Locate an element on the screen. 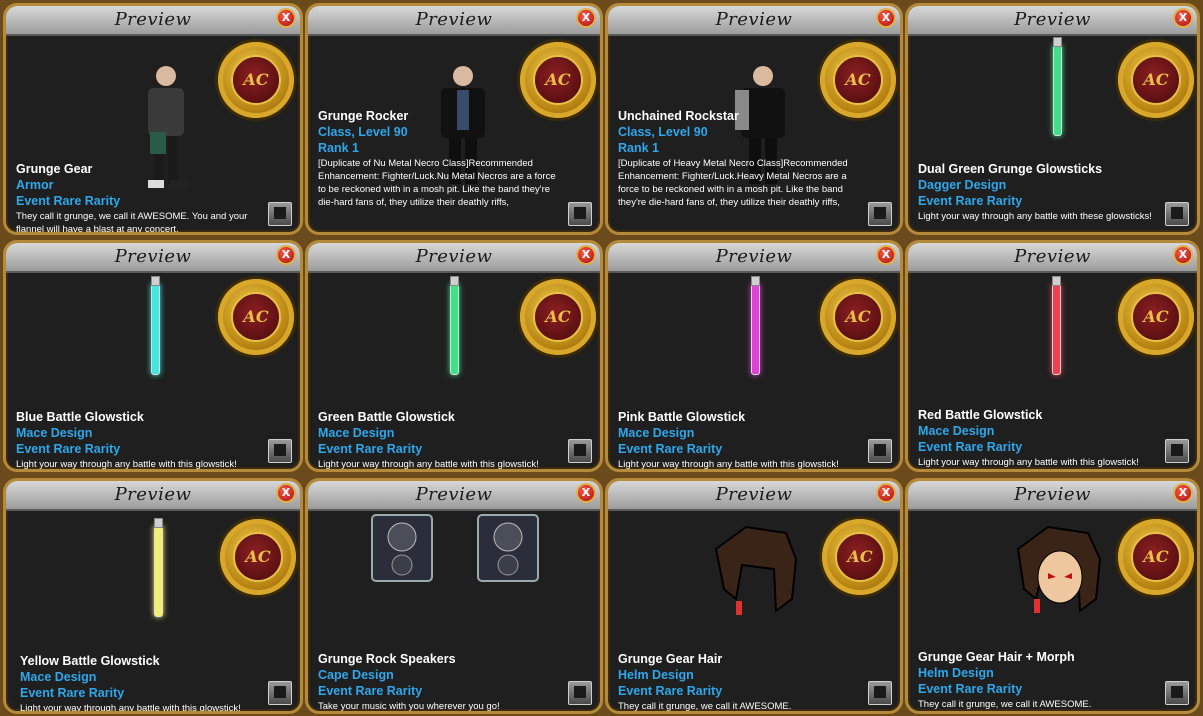 This screenshot has height=716, width=1203. item-name: Blue Battle Glowstick is located at coordinates (80, 417).